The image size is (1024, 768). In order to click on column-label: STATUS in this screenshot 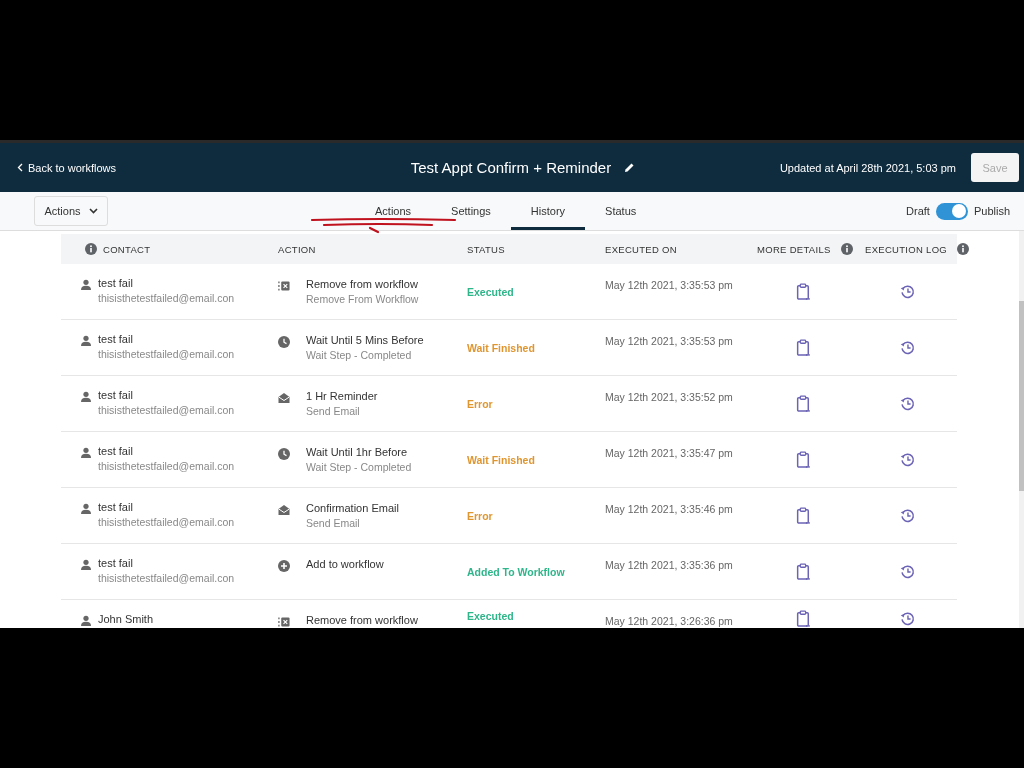, I will do `click(486, 249)`.